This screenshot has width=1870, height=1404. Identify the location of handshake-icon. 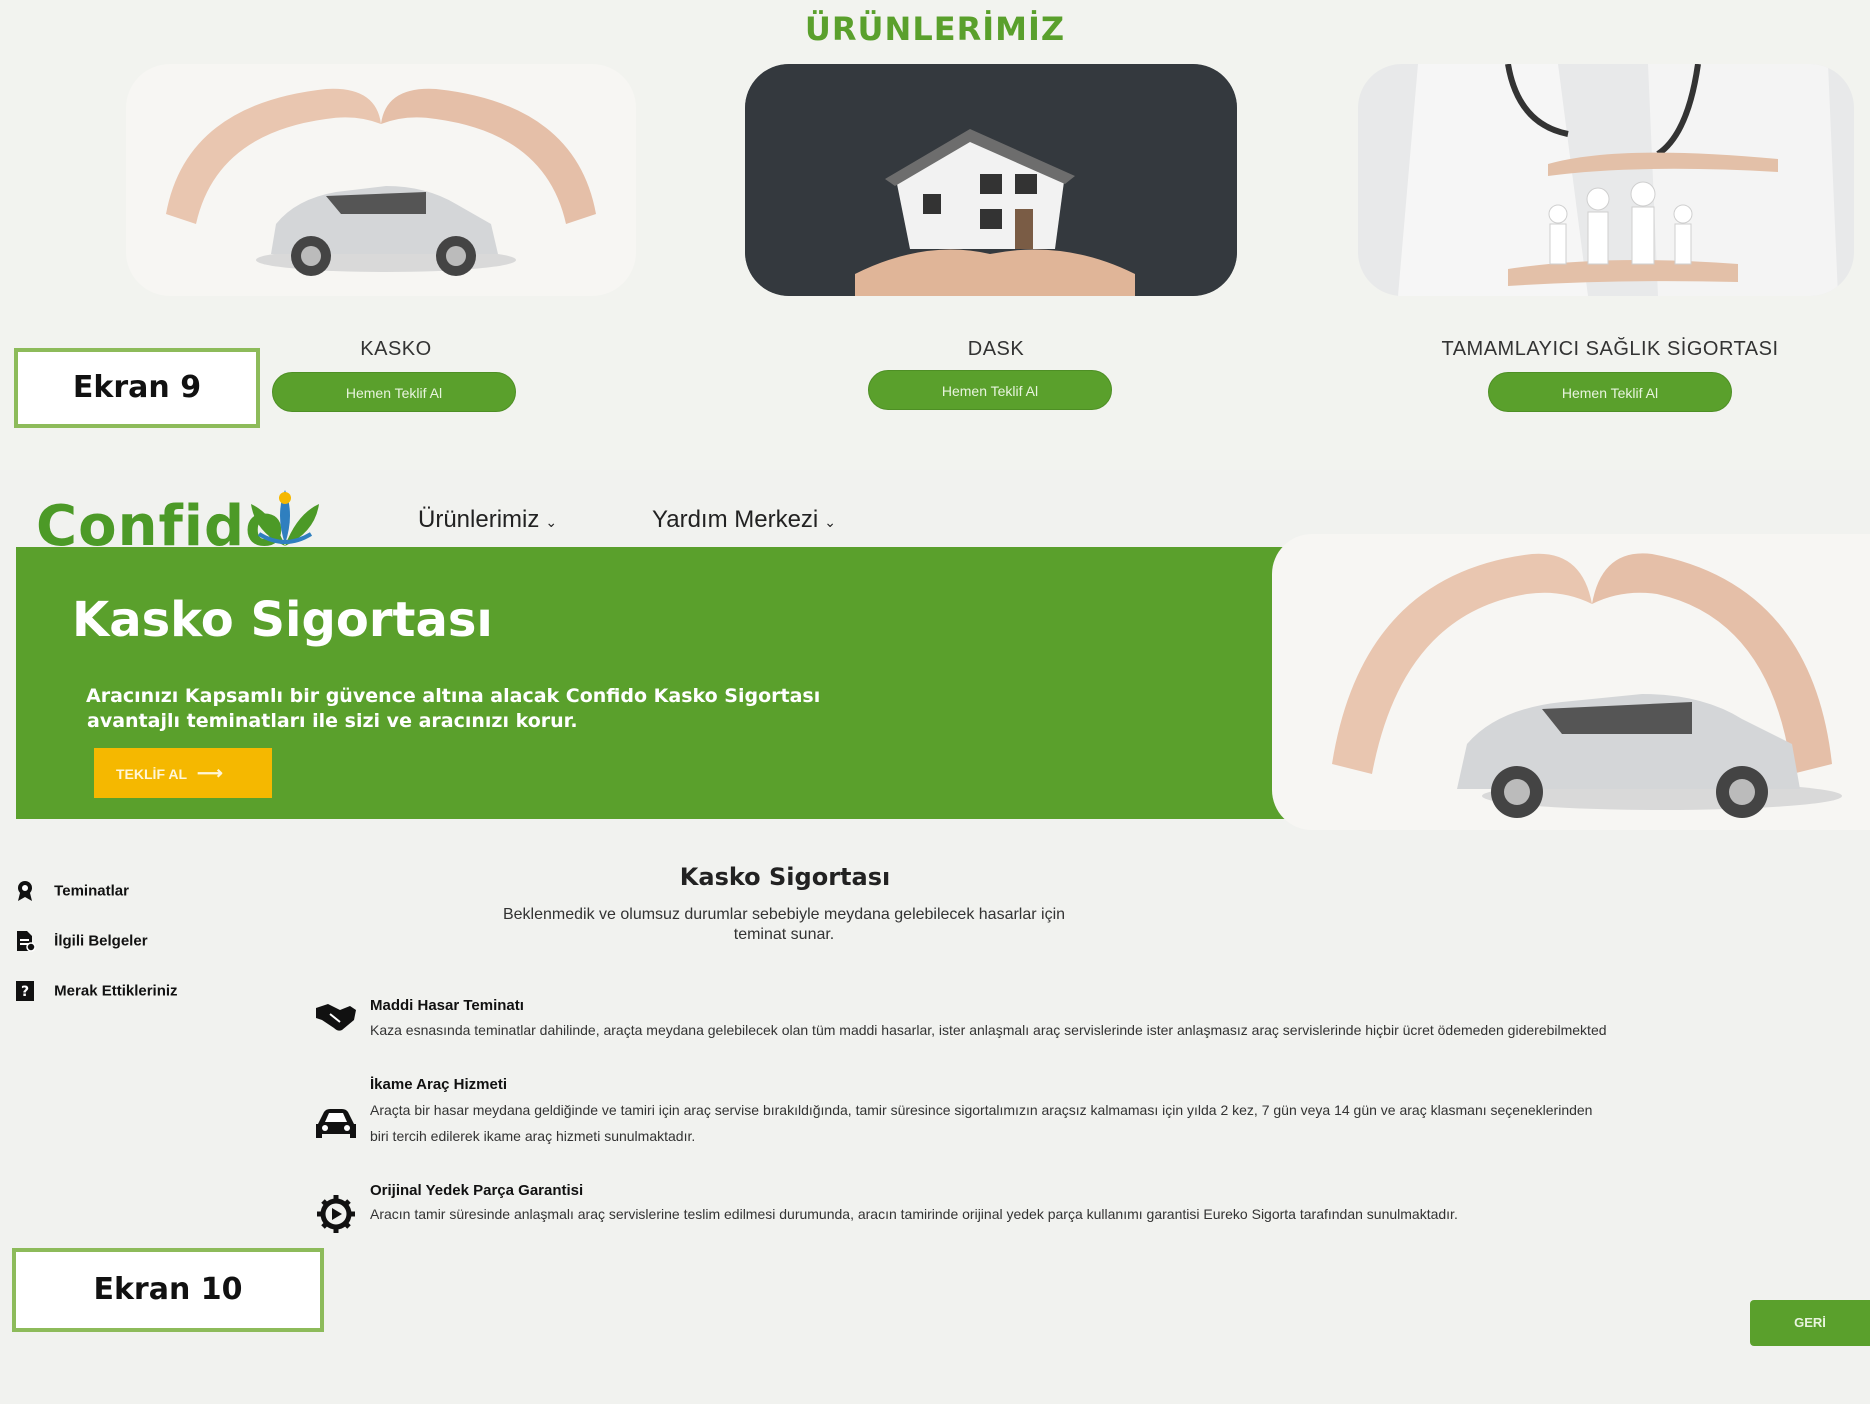
(336, 1017).